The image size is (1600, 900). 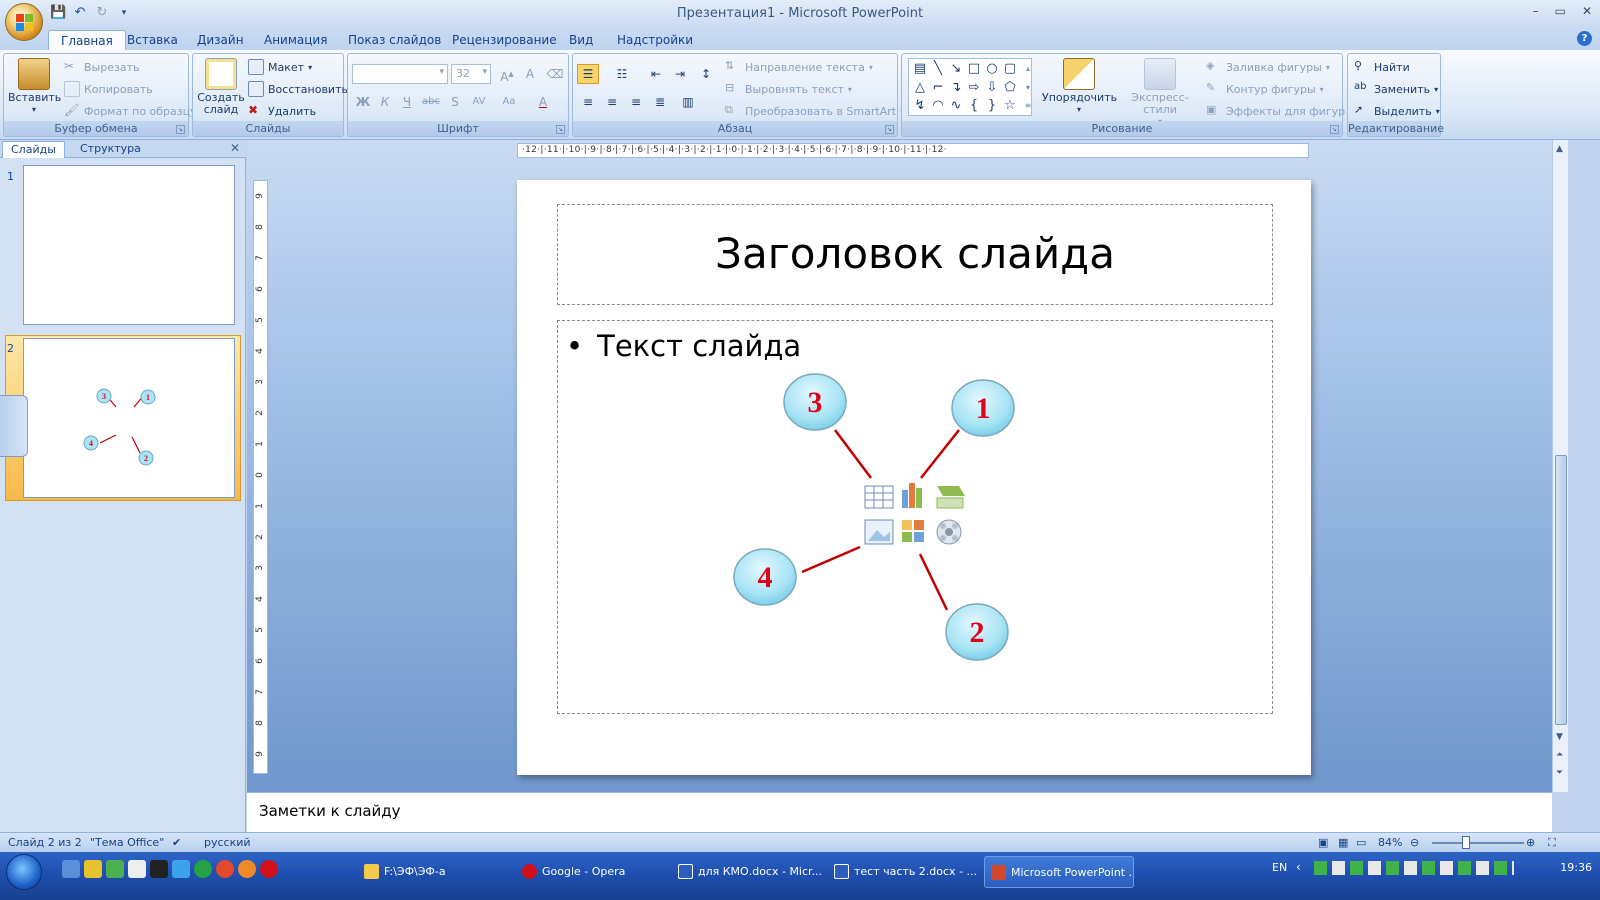 What do you see at coordinates (1028, 106) in the screenshot?
I see `gallery-more-icon: ≡` at bounding box center [1028, 106].